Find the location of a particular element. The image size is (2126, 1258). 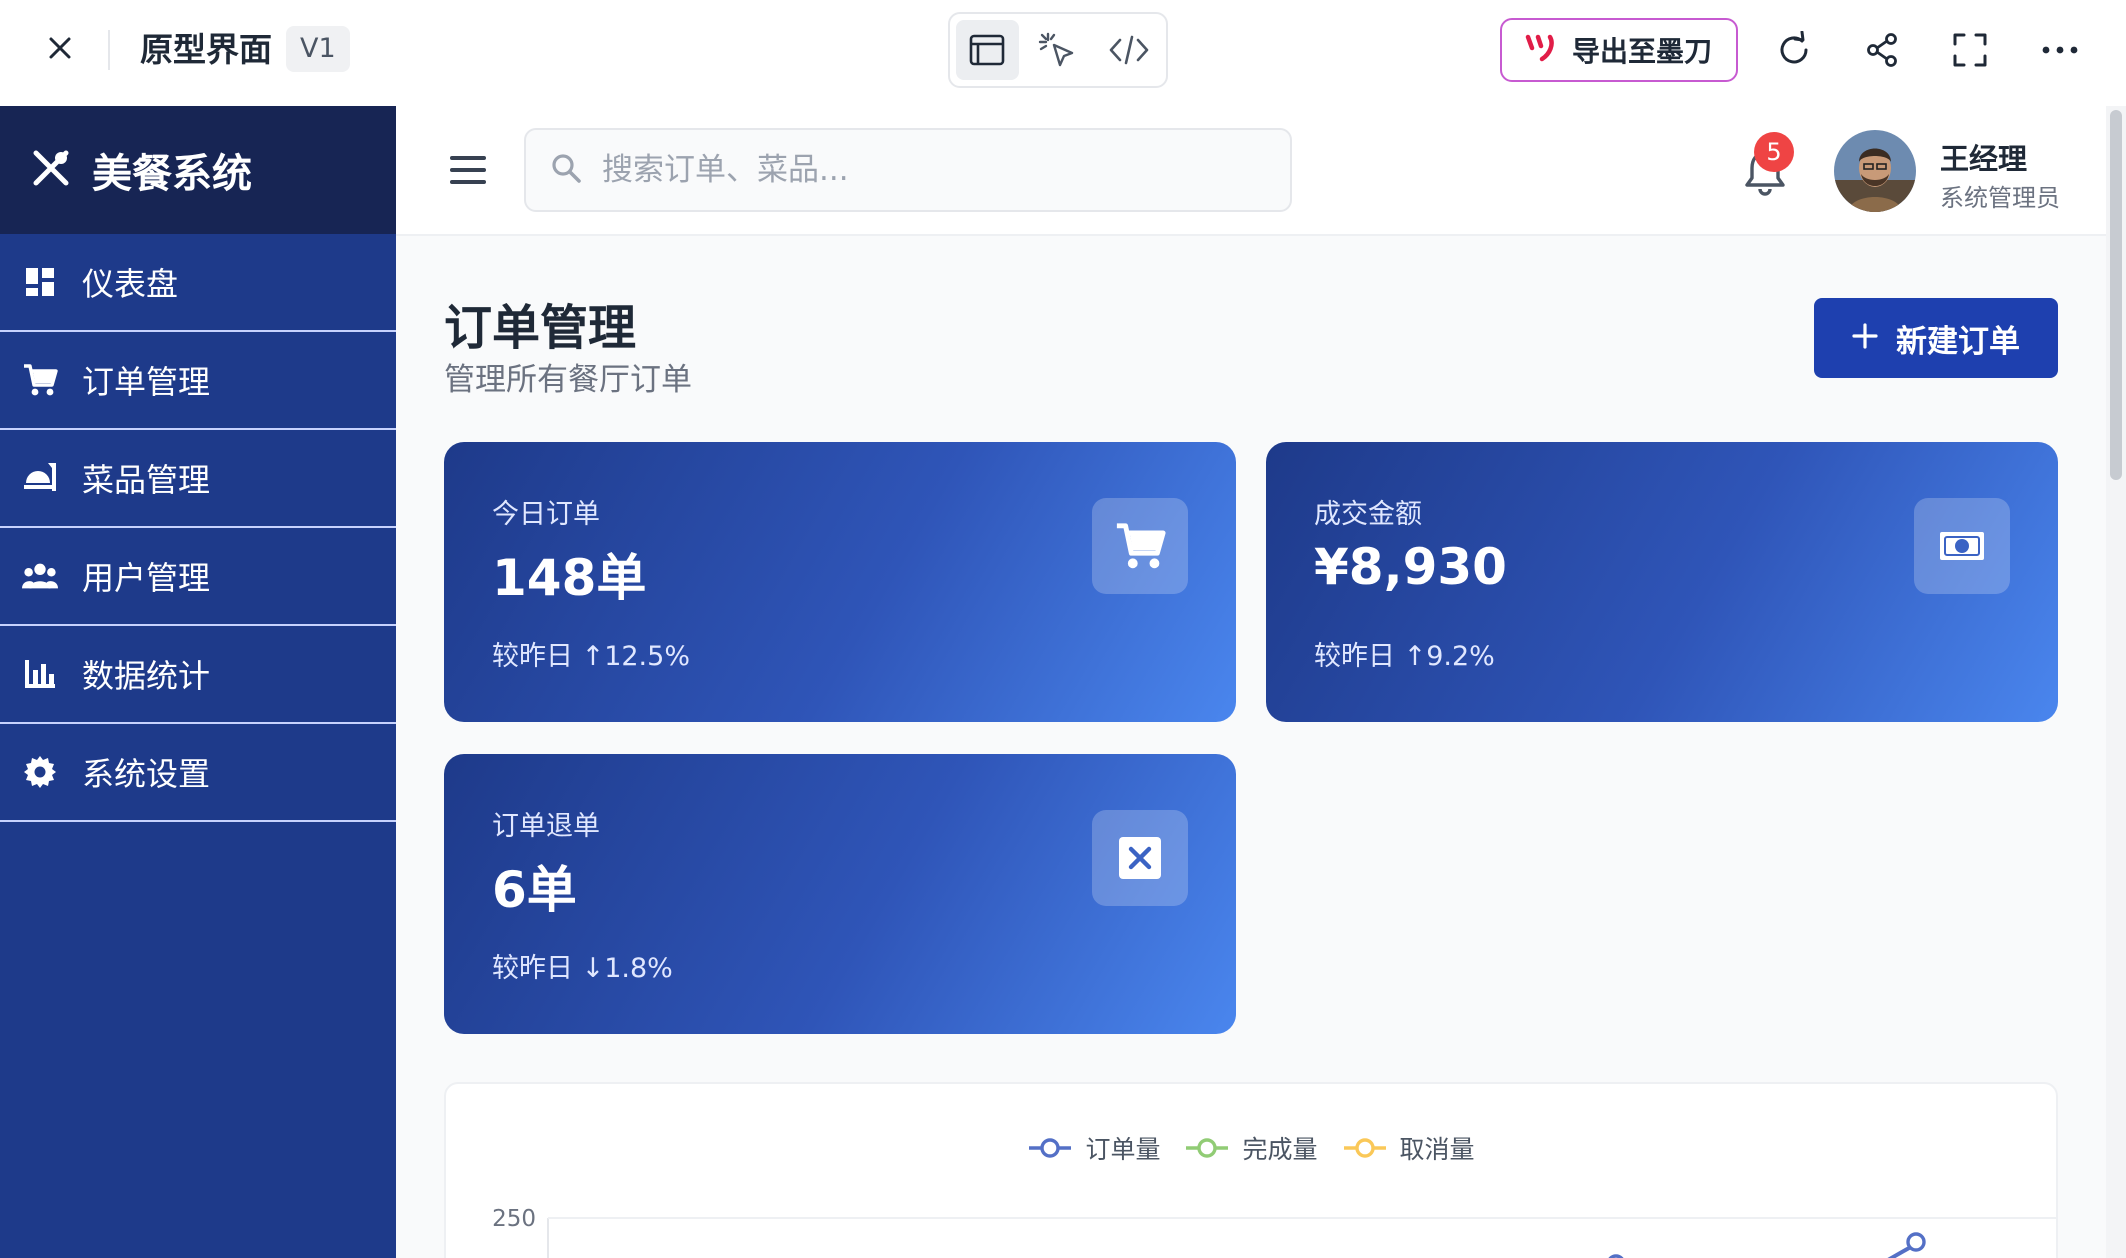

stat-card-refunds: 订单退单 6单 较昨日 ↓1.8% is located at coordinates (840, 894).